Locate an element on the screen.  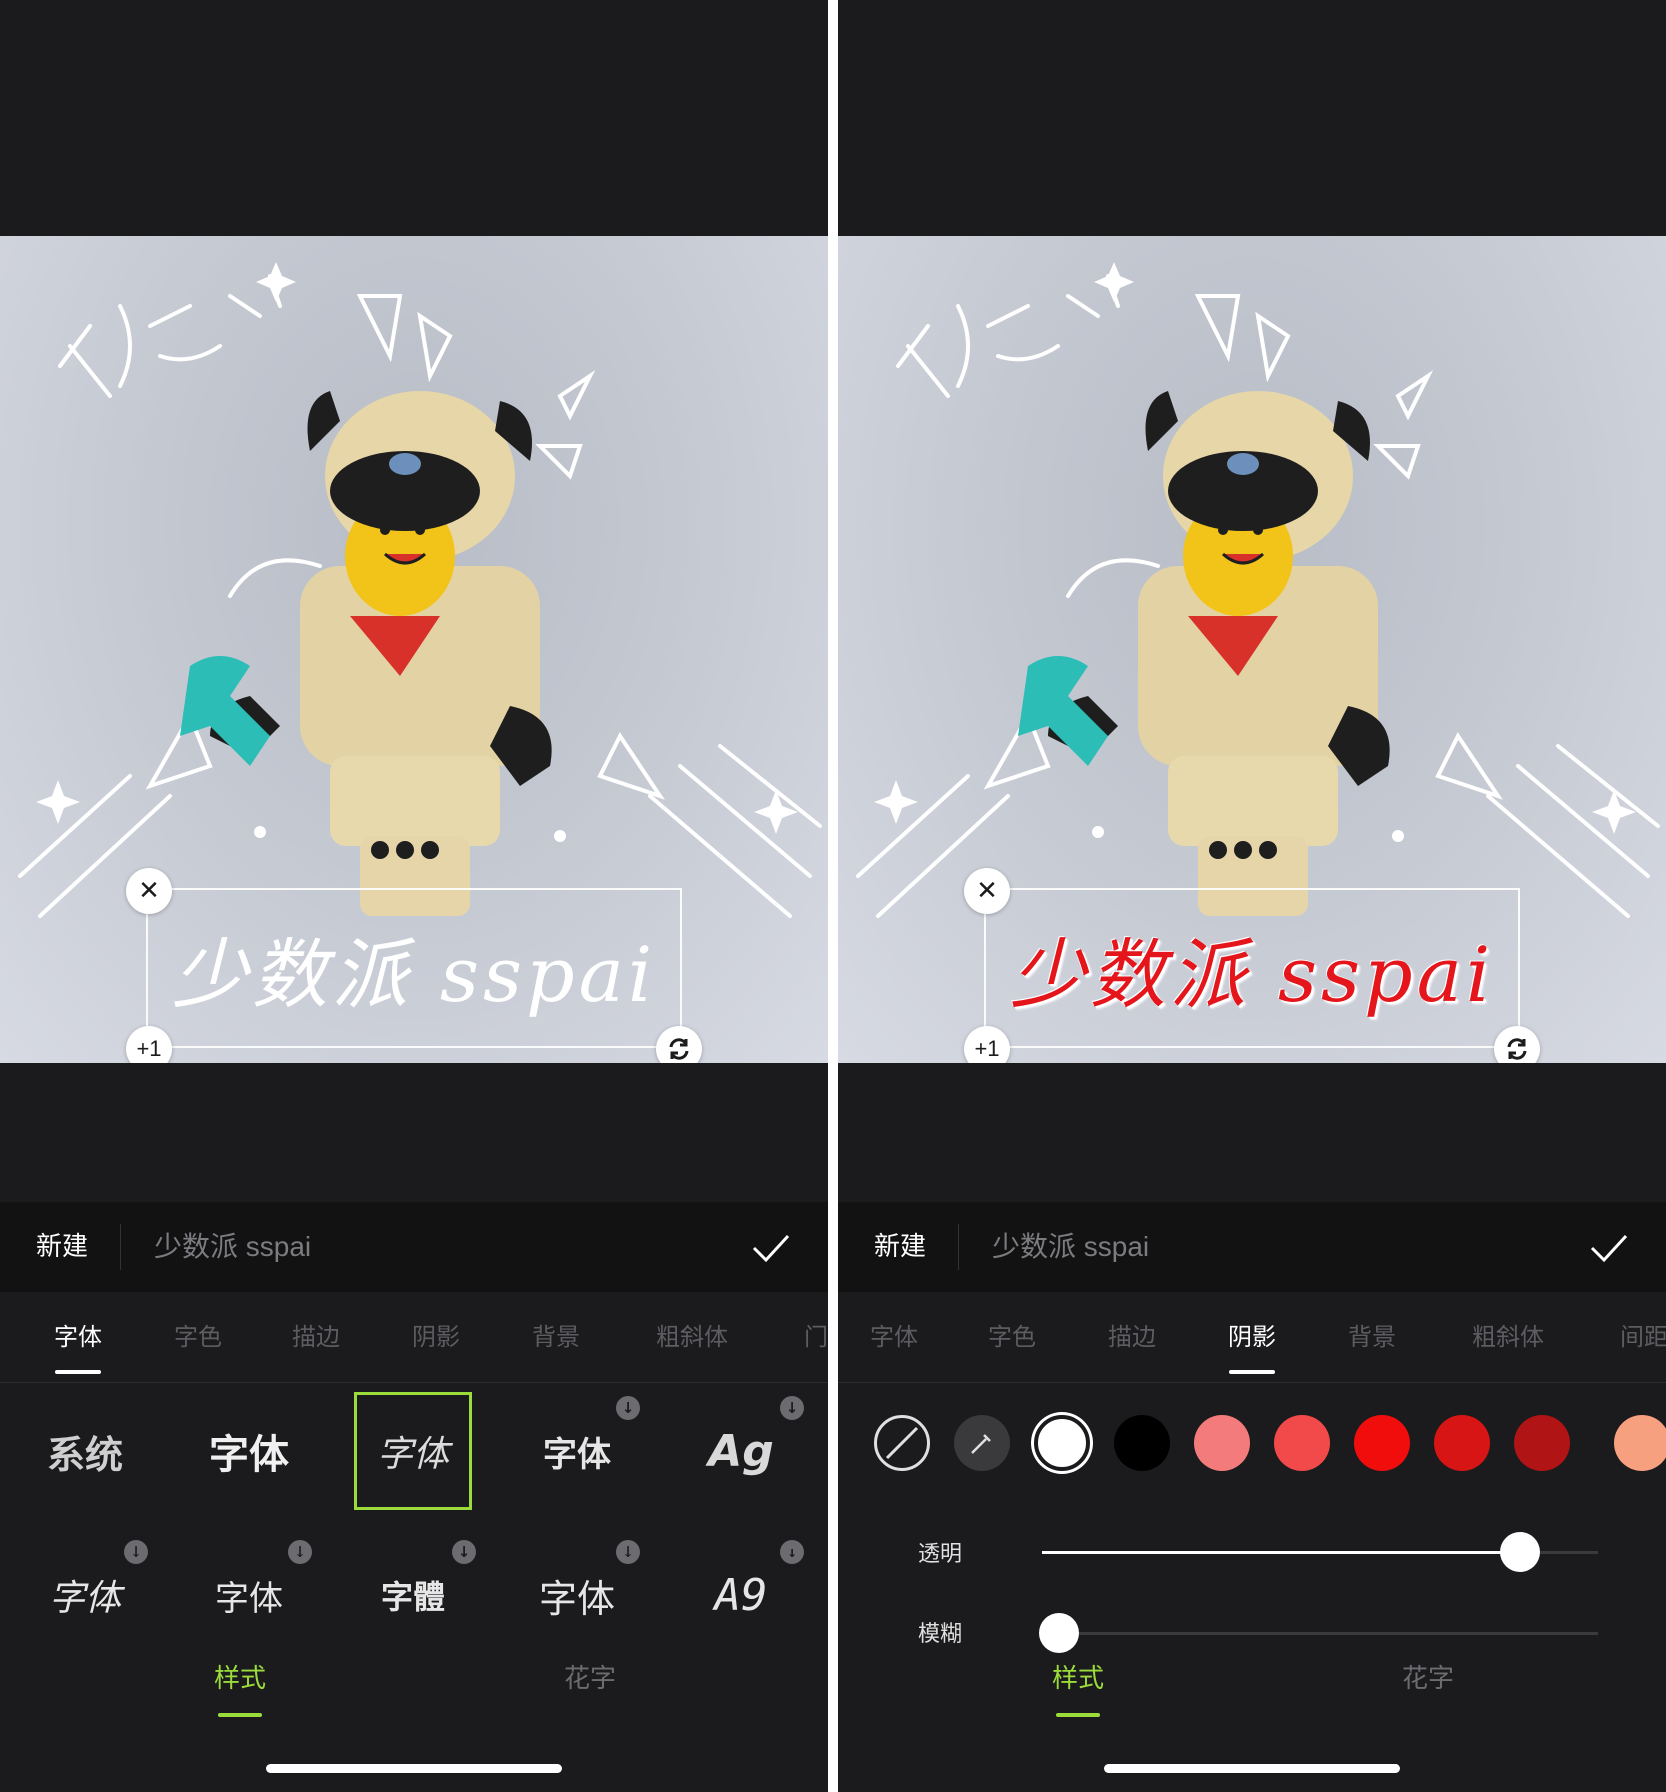
tab-spacing: 间距 is located at coordinates (1643, 1337).